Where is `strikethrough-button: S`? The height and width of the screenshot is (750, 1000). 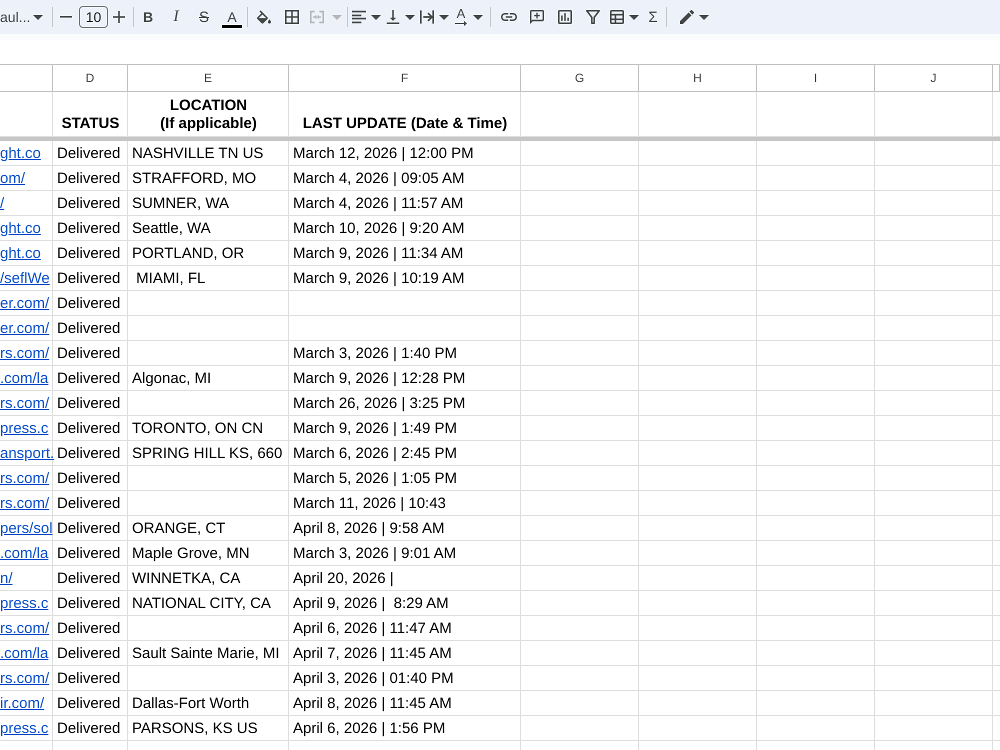 strikethrough-button: S is located at coordinates (204, 17).